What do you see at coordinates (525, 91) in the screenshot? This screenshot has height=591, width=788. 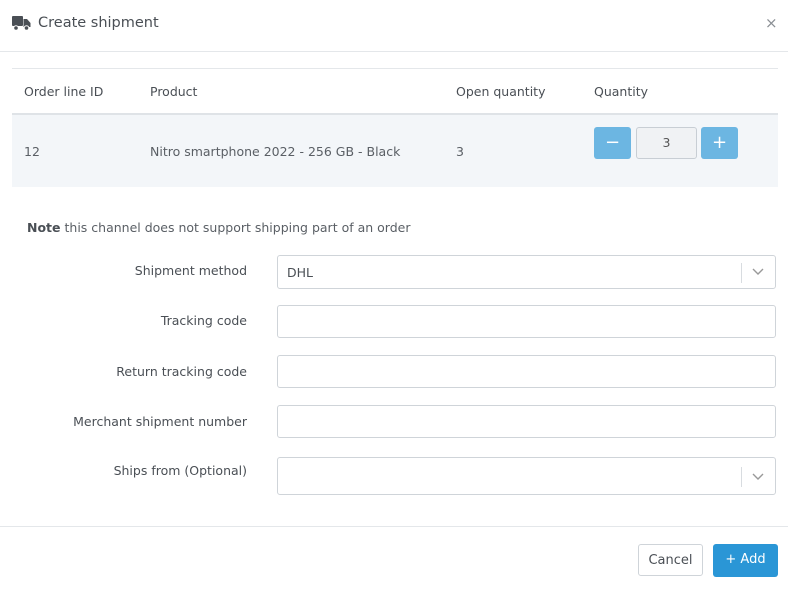 I see `header-open-quantity: Open quantity` at bounding box center [525, 91].